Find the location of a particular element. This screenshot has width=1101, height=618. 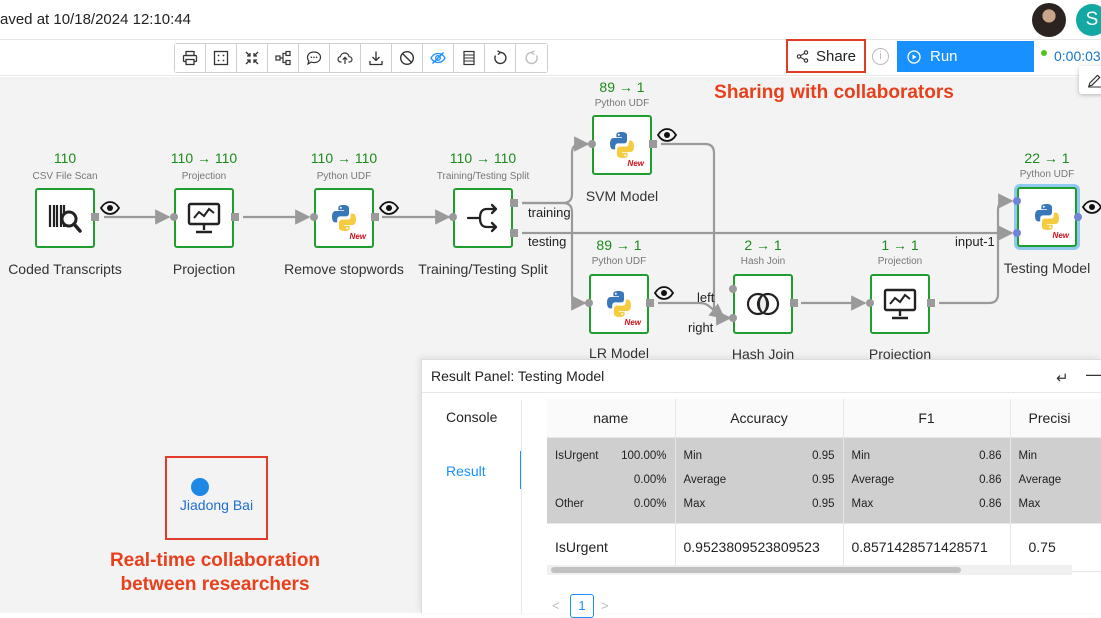

op-type-hash: Hash Join is located at coordinates (763, 261).